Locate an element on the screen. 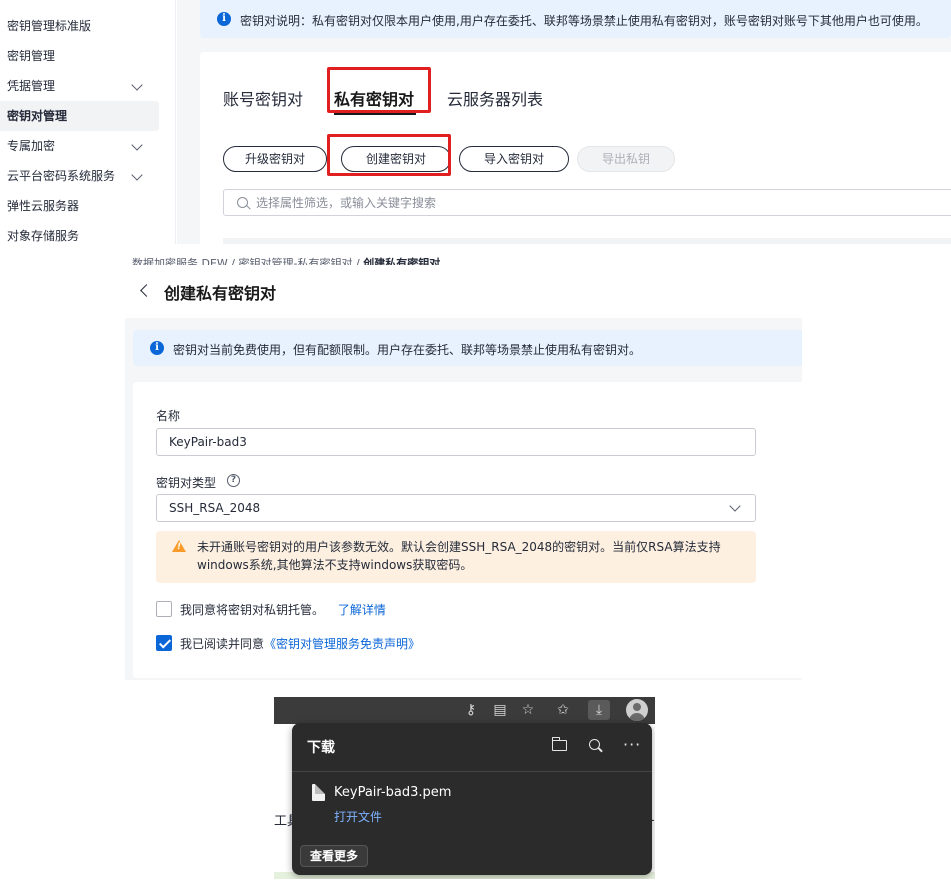 The height and width of the screenshot is (886, 951). folder-icon is located at coordinates (559, 744).